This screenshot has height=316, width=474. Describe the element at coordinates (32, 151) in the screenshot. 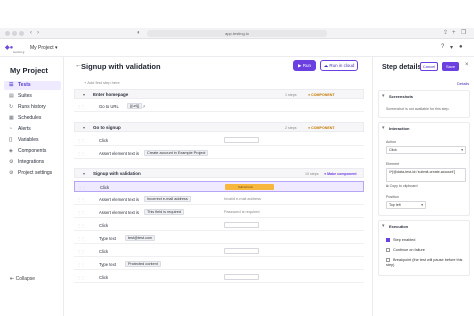

I see `sidebar-item-components: ◈ Components` at that location.